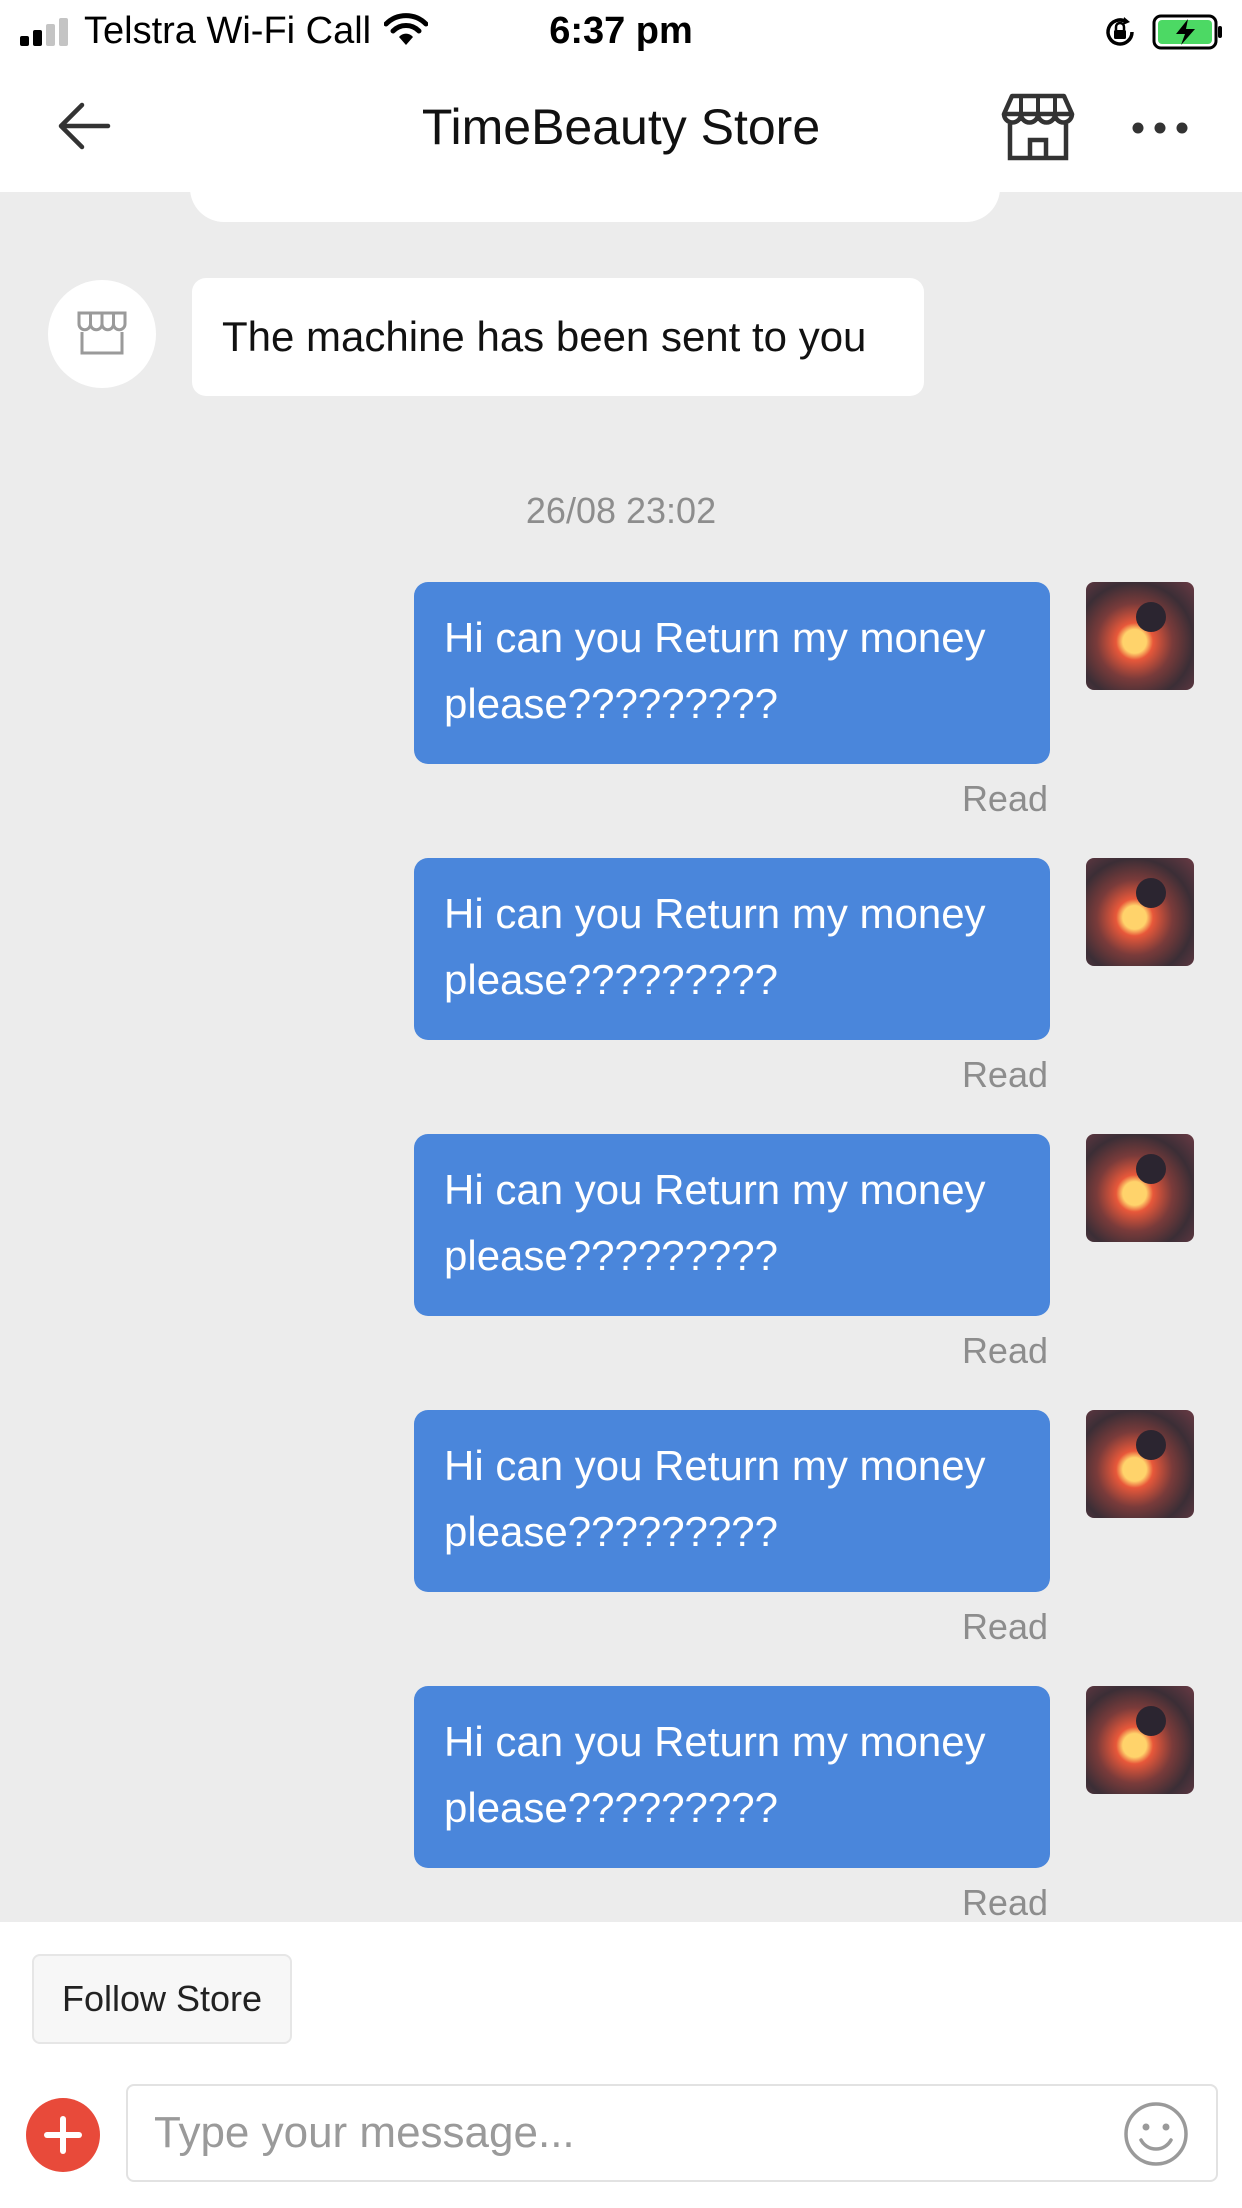 The width and height of the screenshot is (1242, 2208). What do you see at coordinates (1160, 128) in the screenshot?
I see `more-icon` at bounding box center [1160, 128].